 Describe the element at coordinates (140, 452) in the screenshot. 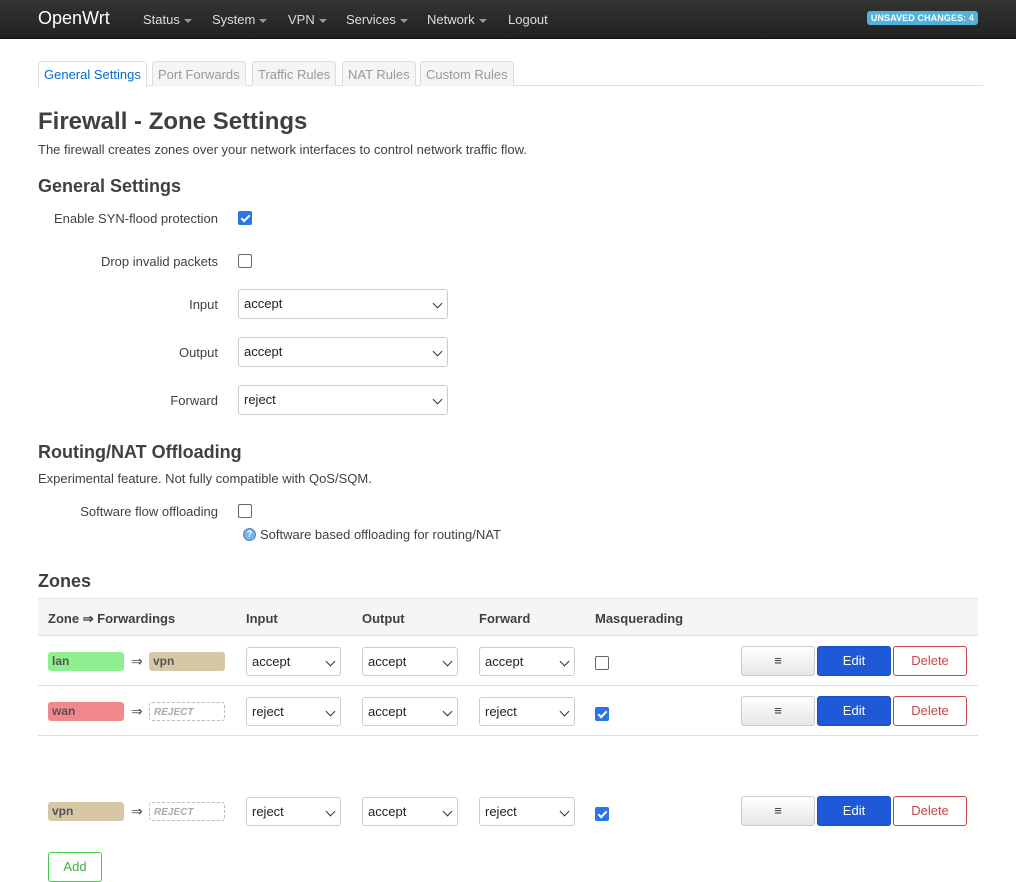

I see `offloading-title: Routing/NAT Offloading` at that location.